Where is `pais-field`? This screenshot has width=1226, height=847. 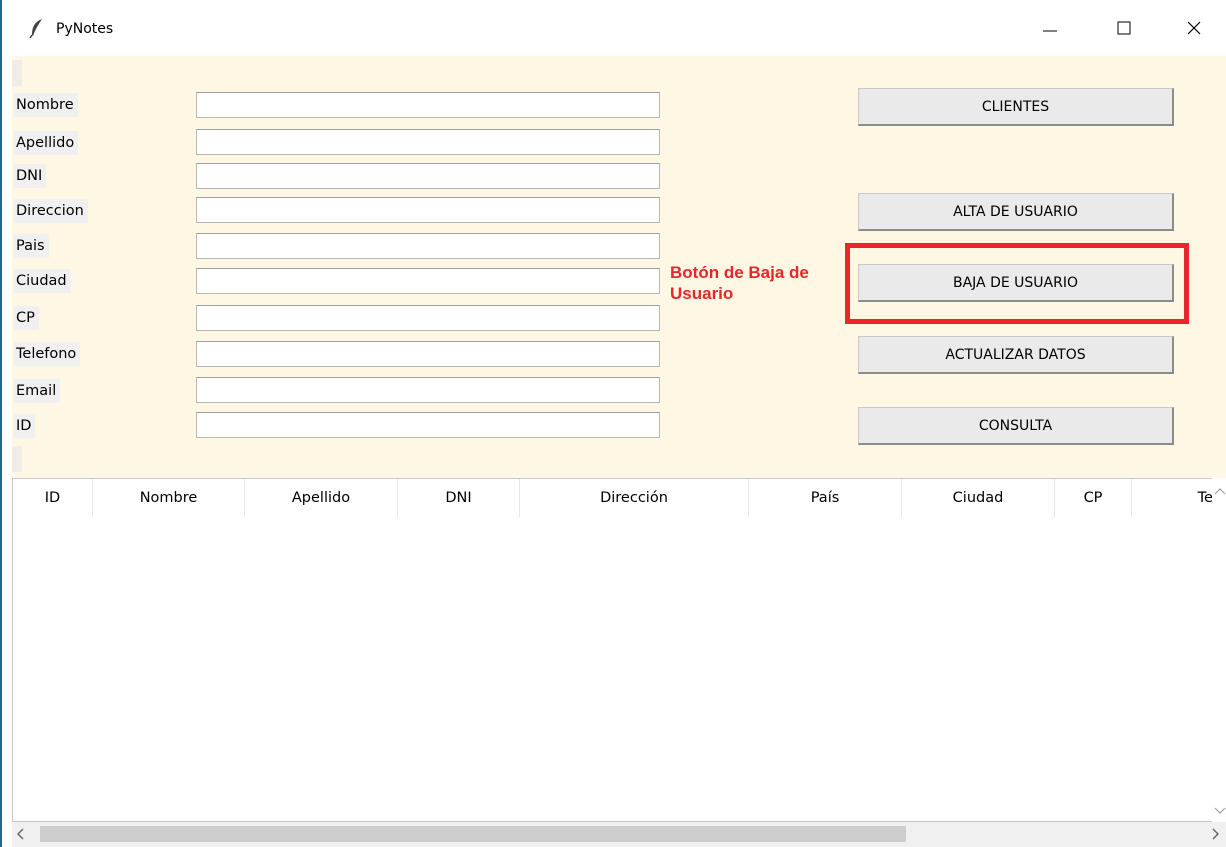 pais-field is located at coordinates (428, 246).